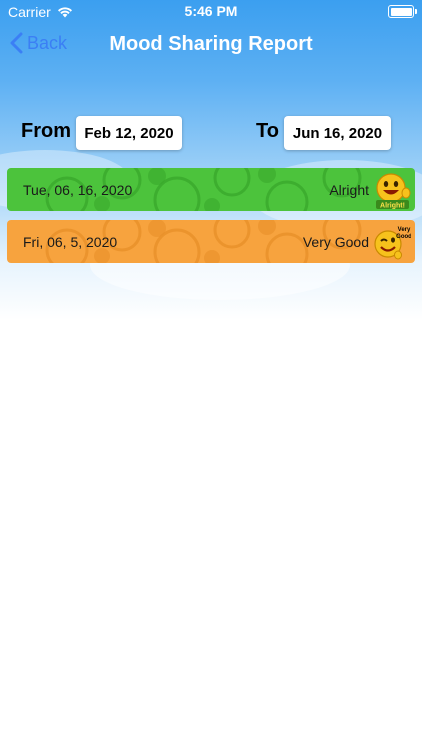 The width and height of the screenshot is (422, 750). I want to click on to-date-picker: Jun 16, 2020, so click(337, 133).